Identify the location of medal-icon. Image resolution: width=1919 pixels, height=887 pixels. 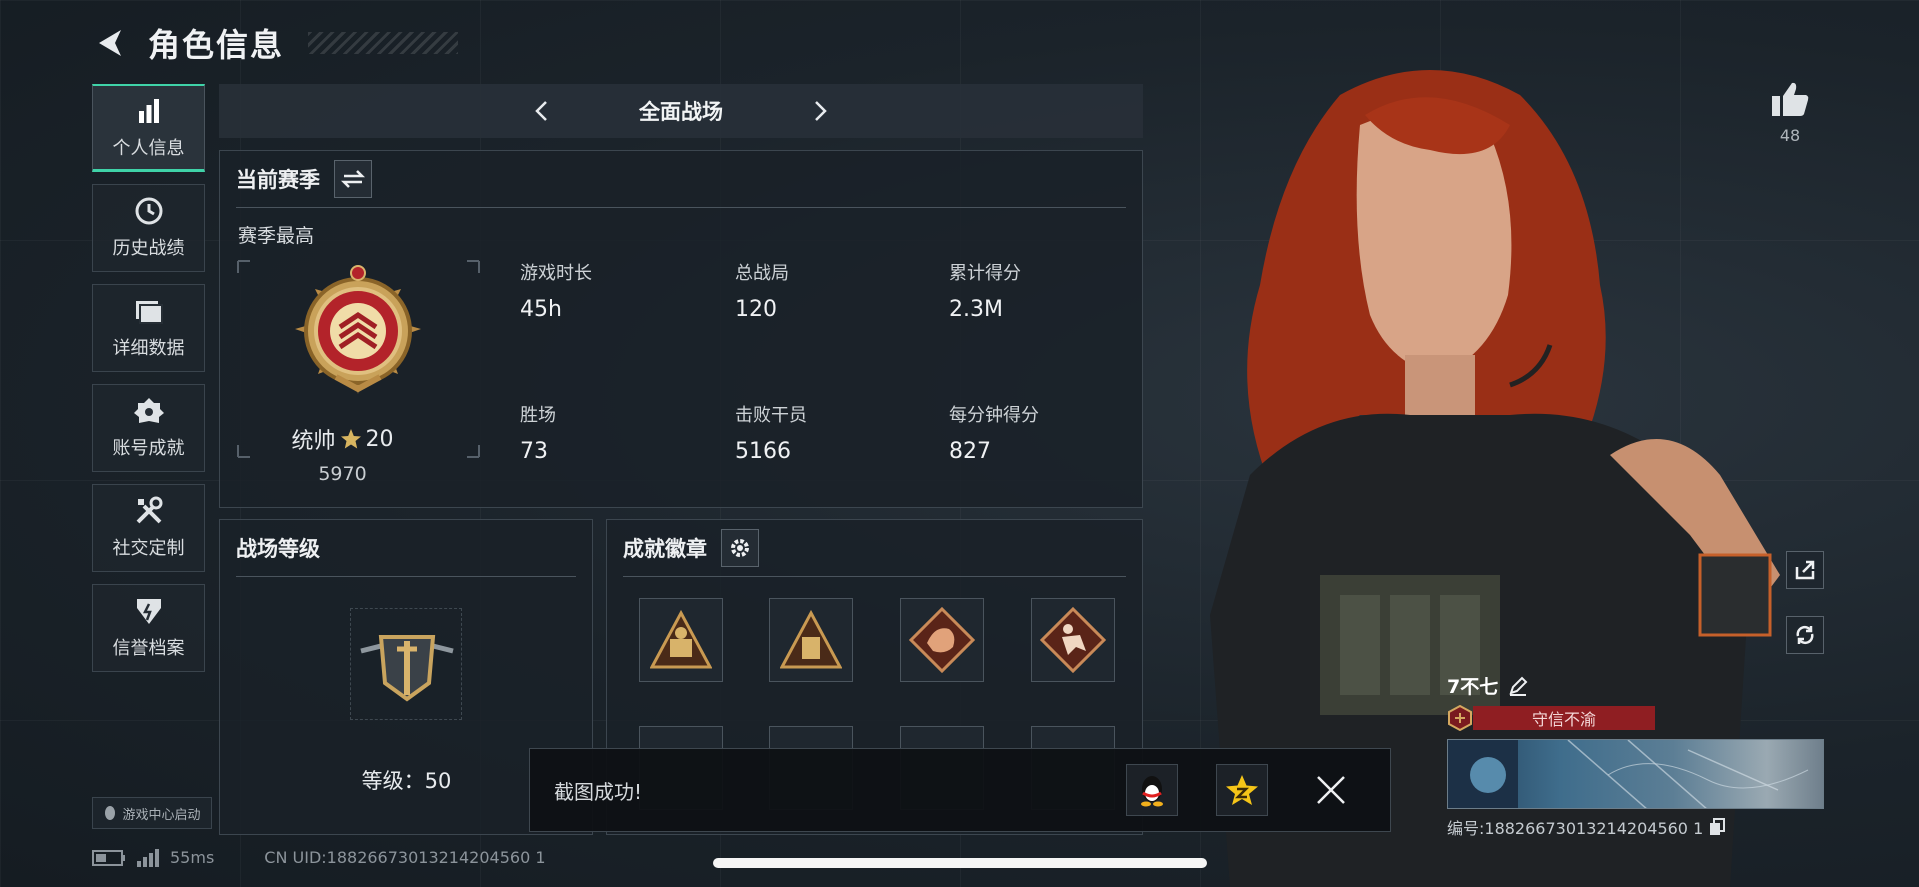
(148, 411).